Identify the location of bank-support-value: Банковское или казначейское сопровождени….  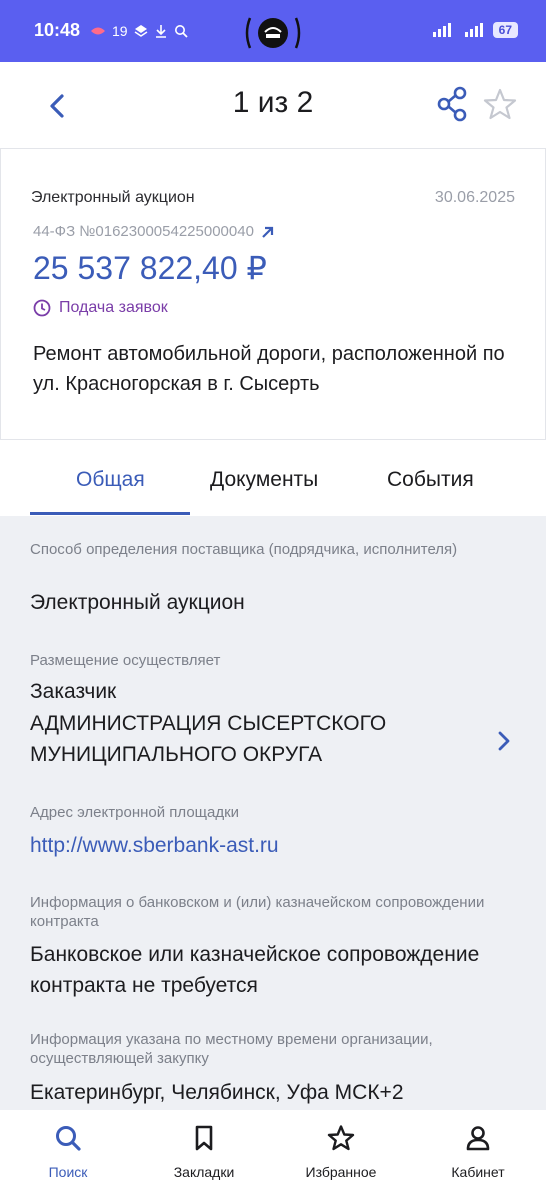
(255, 970).